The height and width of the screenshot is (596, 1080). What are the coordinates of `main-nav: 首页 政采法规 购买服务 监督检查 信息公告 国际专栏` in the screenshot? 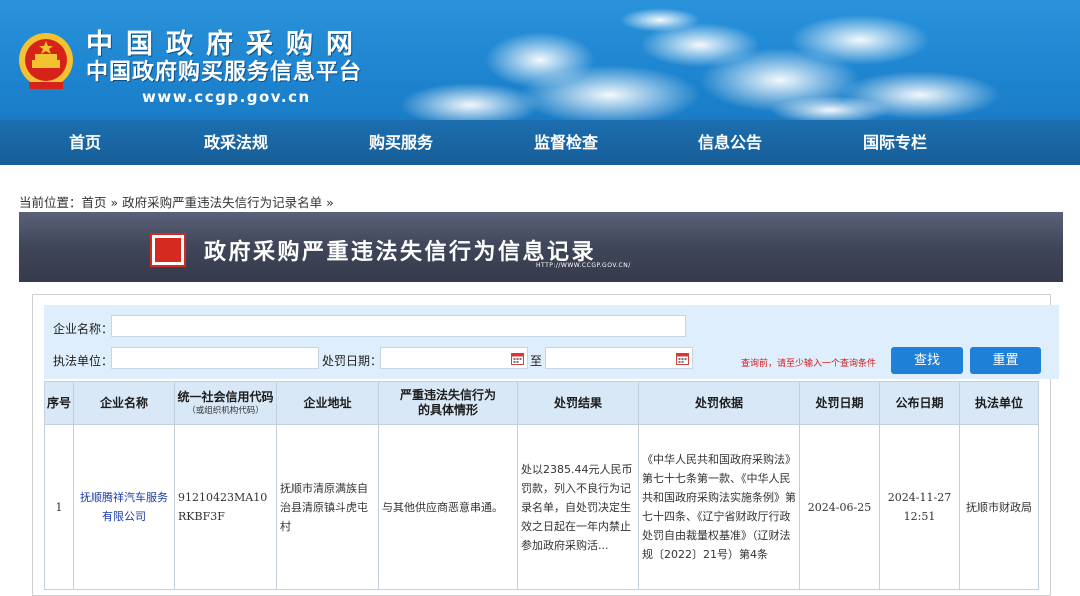 It's located at (540, 142).